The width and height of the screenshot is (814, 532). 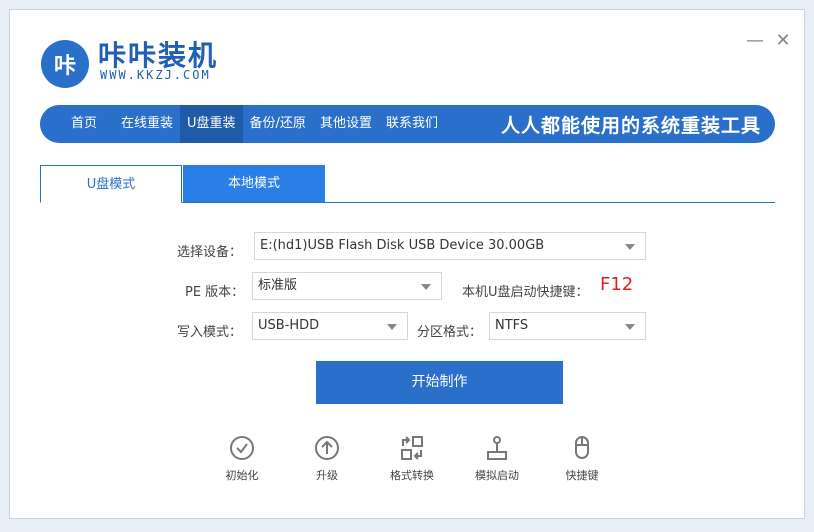 What do you see at coordinates (567, 326) in the screenshot?
I see `partition-select: NTFS` at bounding box center [567, 326].